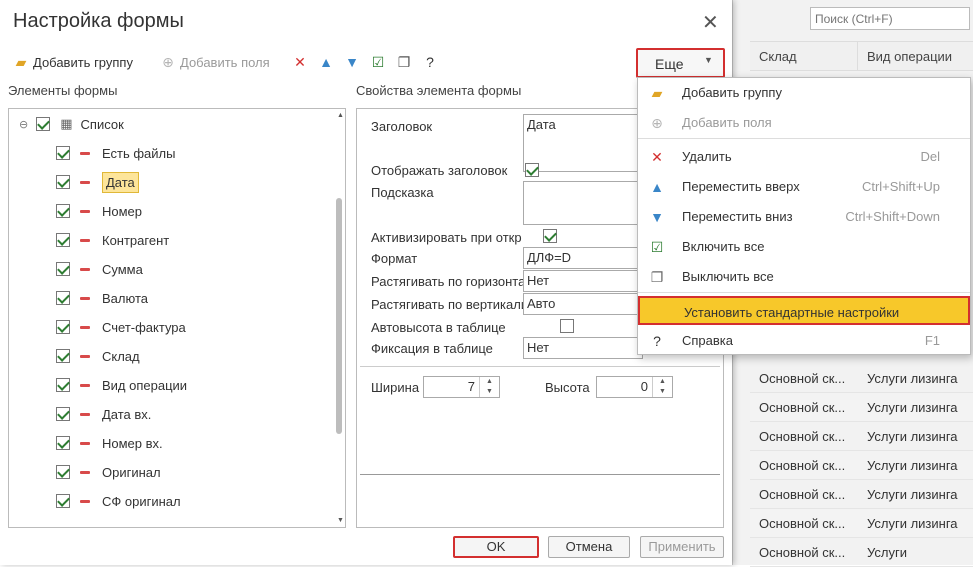  I want to click on scroll-up-icon: ▲, so click(340, 115).